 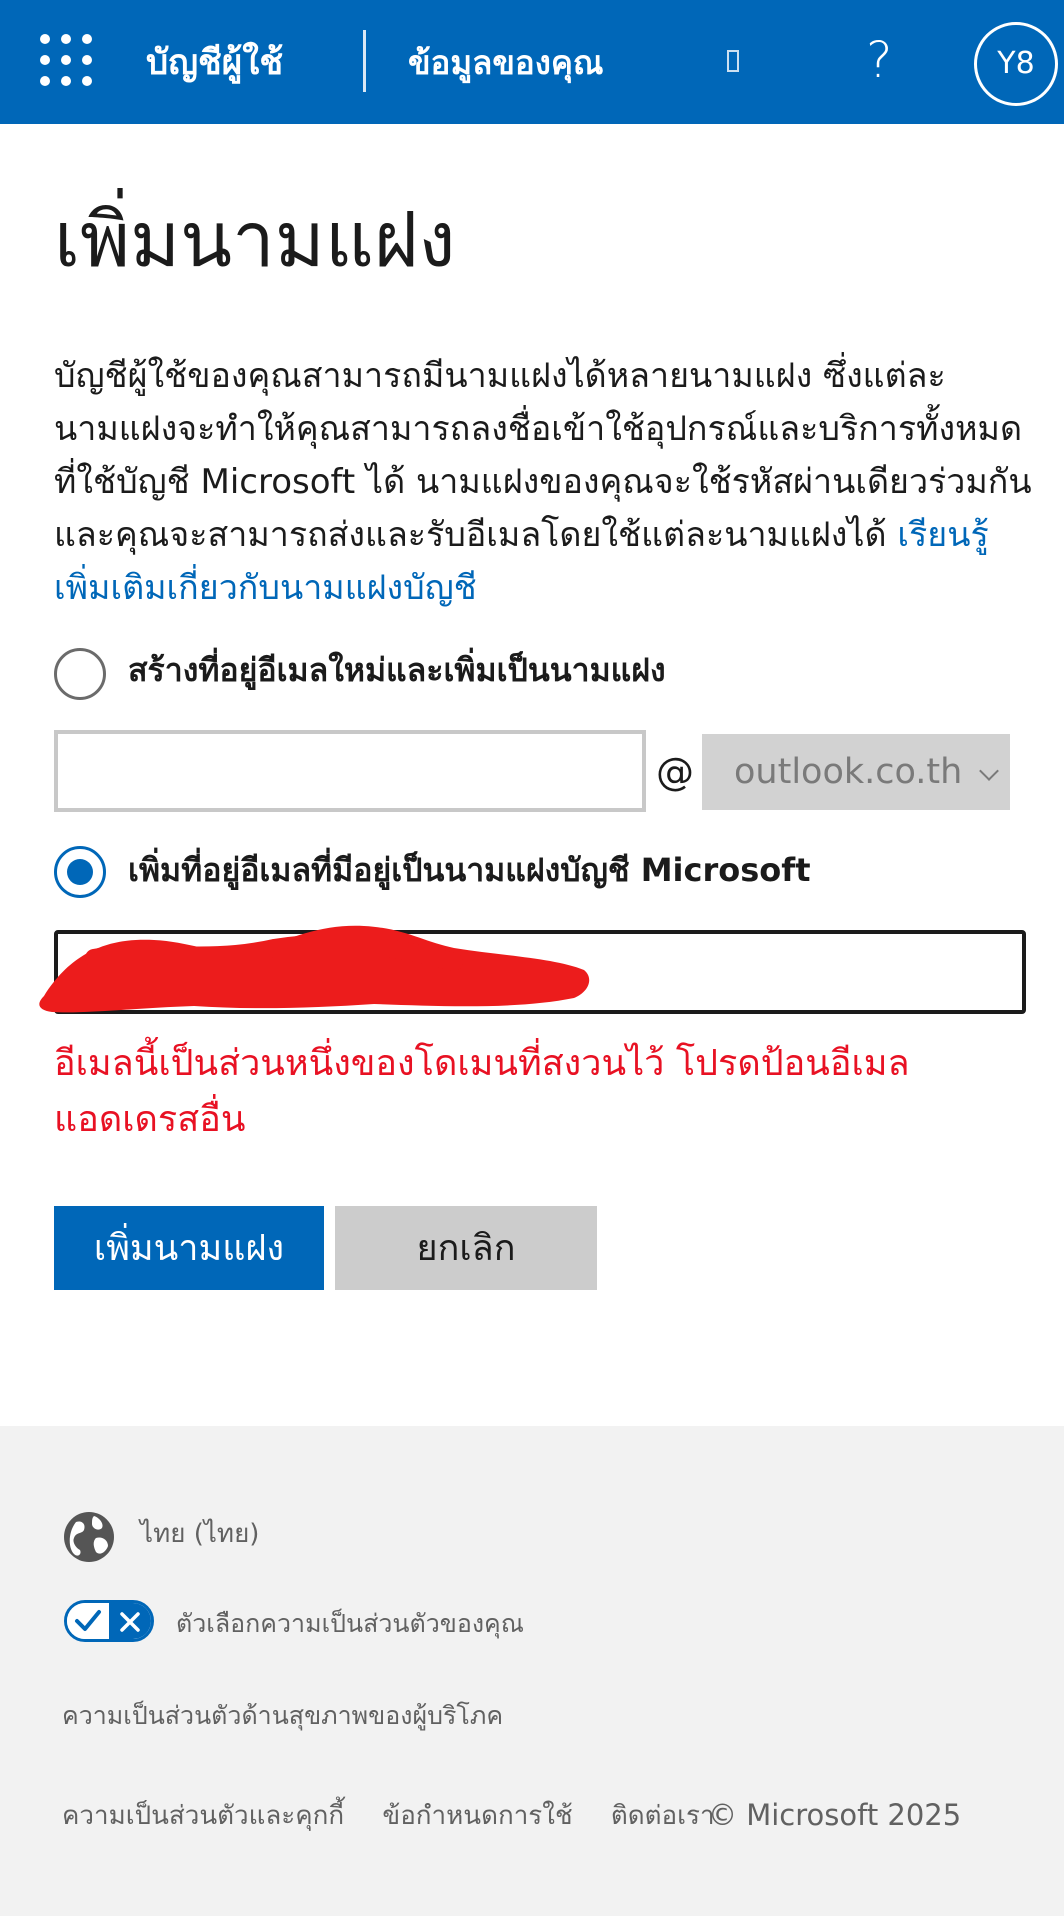 I want to click on add-alias-button: เพิ่มนามแฝง, so click(x=189, y=1248).